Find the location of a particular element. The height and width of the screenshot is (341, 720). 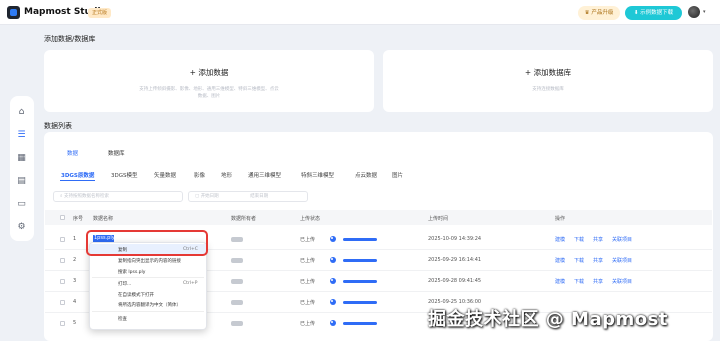

row-no: 2 is located at coordinates (75, 260).